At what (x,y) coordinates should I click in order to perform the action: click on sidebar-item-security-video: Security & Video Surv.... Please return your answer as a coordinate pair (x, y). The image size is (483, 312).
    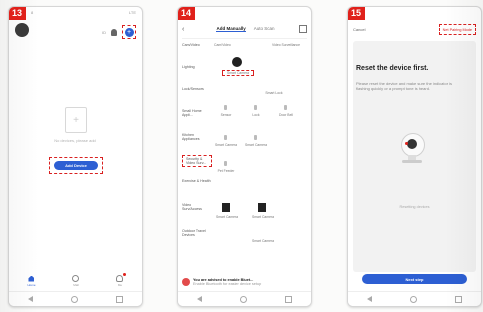
    Looking at the image, I should click on (197, 161).